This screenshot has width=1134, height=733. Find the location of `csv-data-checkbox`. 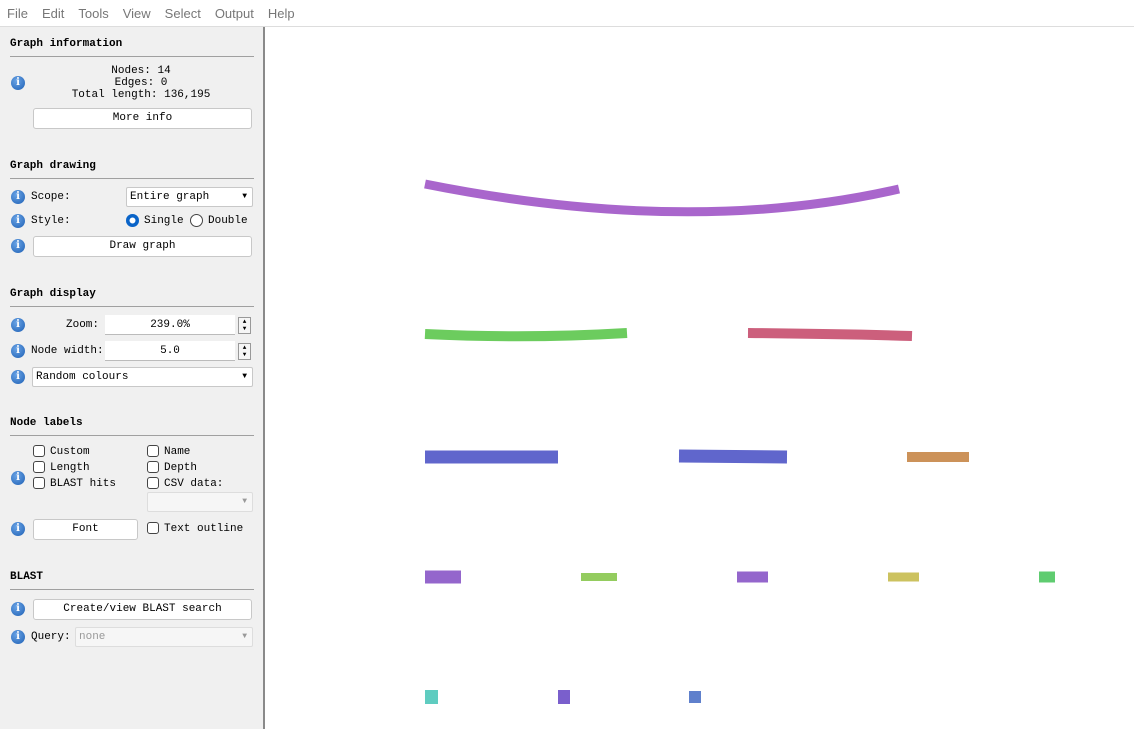

csv-data-checkbox is located at coordinates (153, 483).